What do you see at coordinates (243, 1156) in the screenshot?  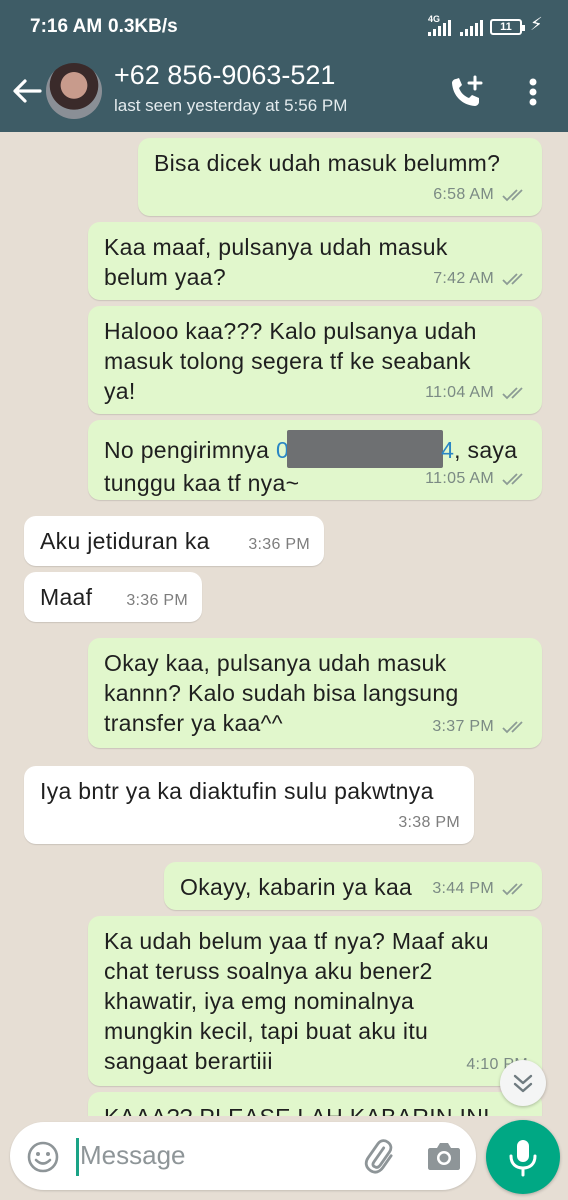 I see `message-composer: Message` at bounding box center [243, 1156].